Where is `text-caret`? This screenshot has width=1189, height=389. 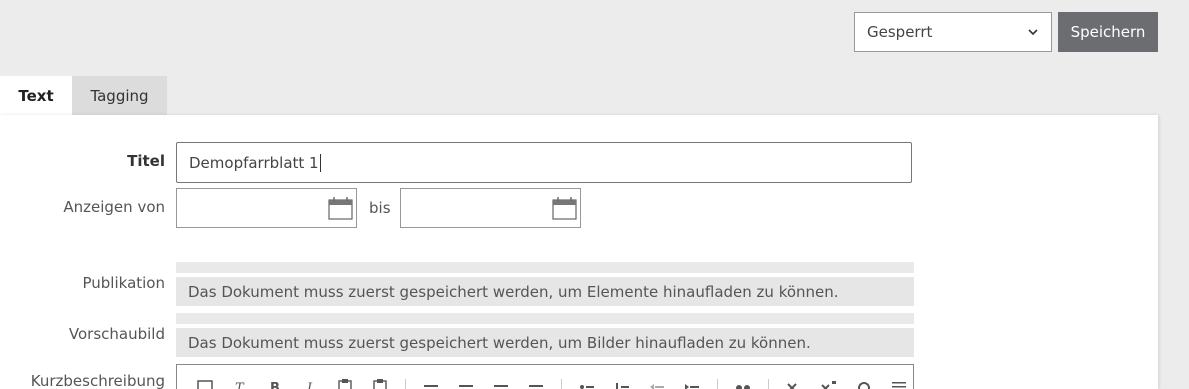
text-caret is located at coordinates (320, 162).